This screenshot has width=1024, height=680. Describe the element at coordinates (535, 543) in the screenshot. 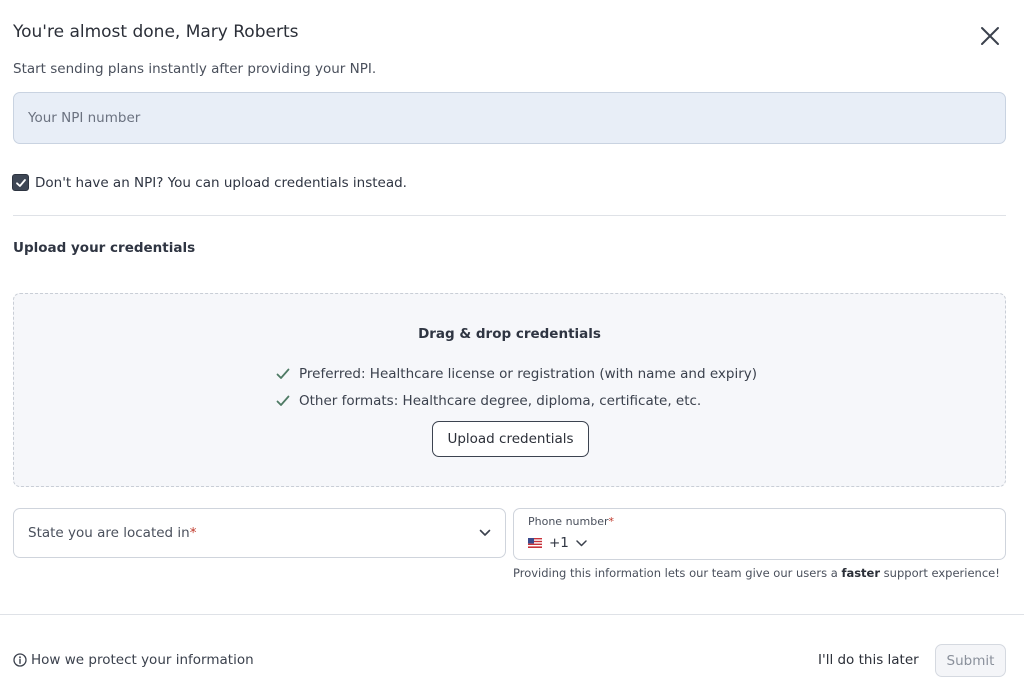

I see `us-flag-icon` at that location.